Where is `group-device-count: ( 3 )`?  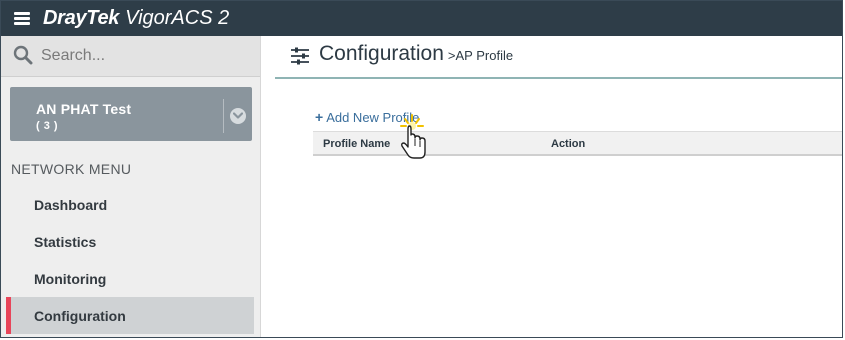 group-device-count: ( 3 ) is located at coordinates (47, 126).